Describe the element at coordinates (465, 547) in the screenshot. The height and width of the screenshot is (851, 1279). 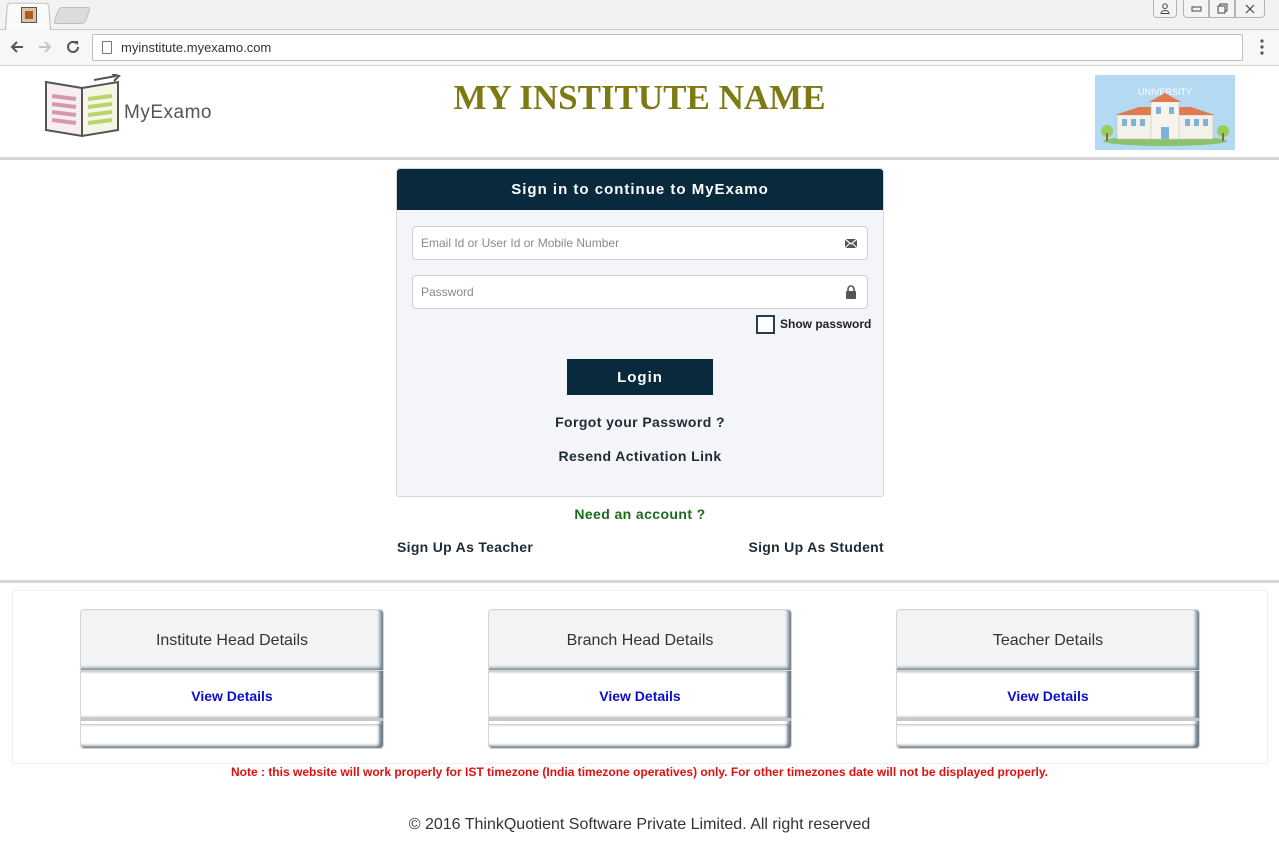
I see `signup-teacher-link: Sign Up As Teacher` at that location.